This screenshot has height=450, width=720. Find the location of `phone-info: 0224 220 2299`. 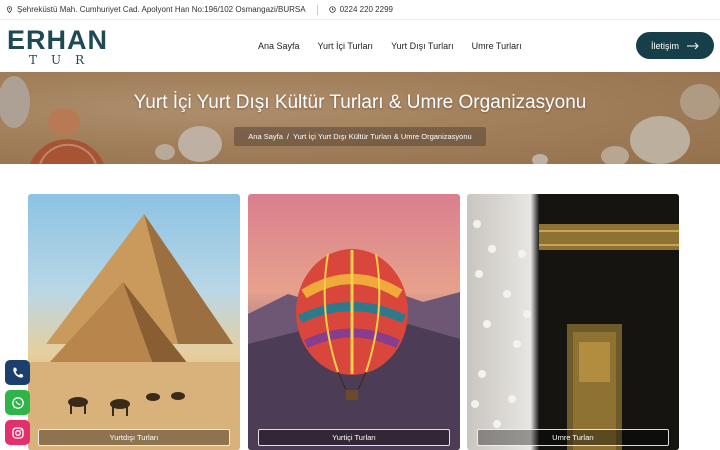

phone-info: 0224 220 2299 is located at coordinates (360, 9).